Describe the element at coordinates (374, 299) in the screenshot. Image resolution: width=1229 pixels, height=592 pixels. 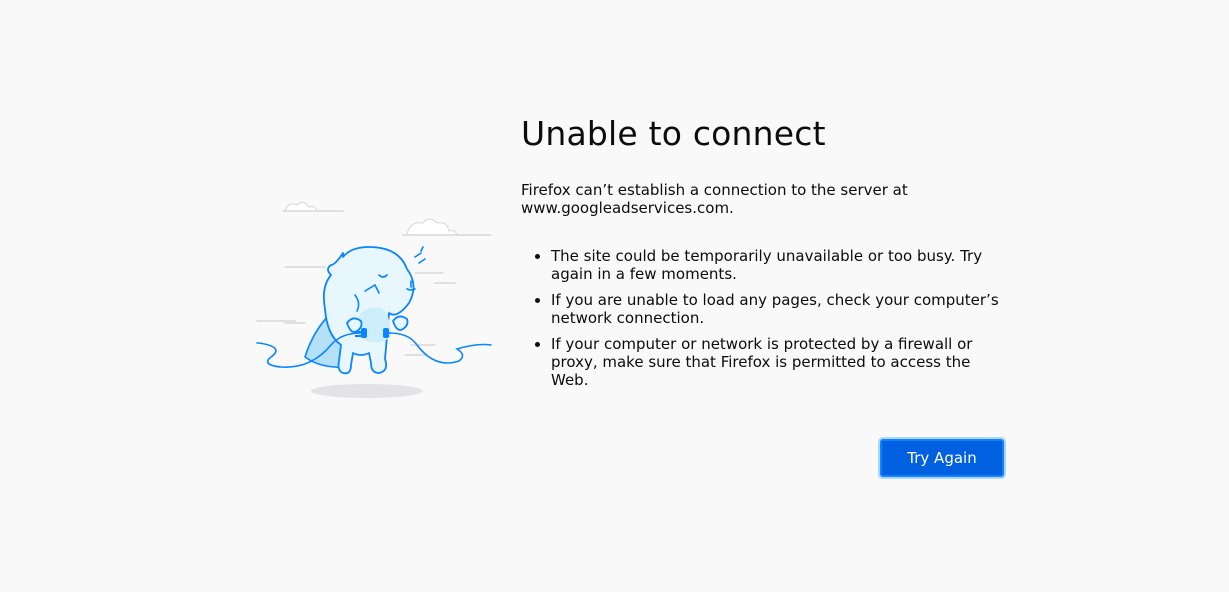
I see `unplugged-dinosaur-illustration` at that location.